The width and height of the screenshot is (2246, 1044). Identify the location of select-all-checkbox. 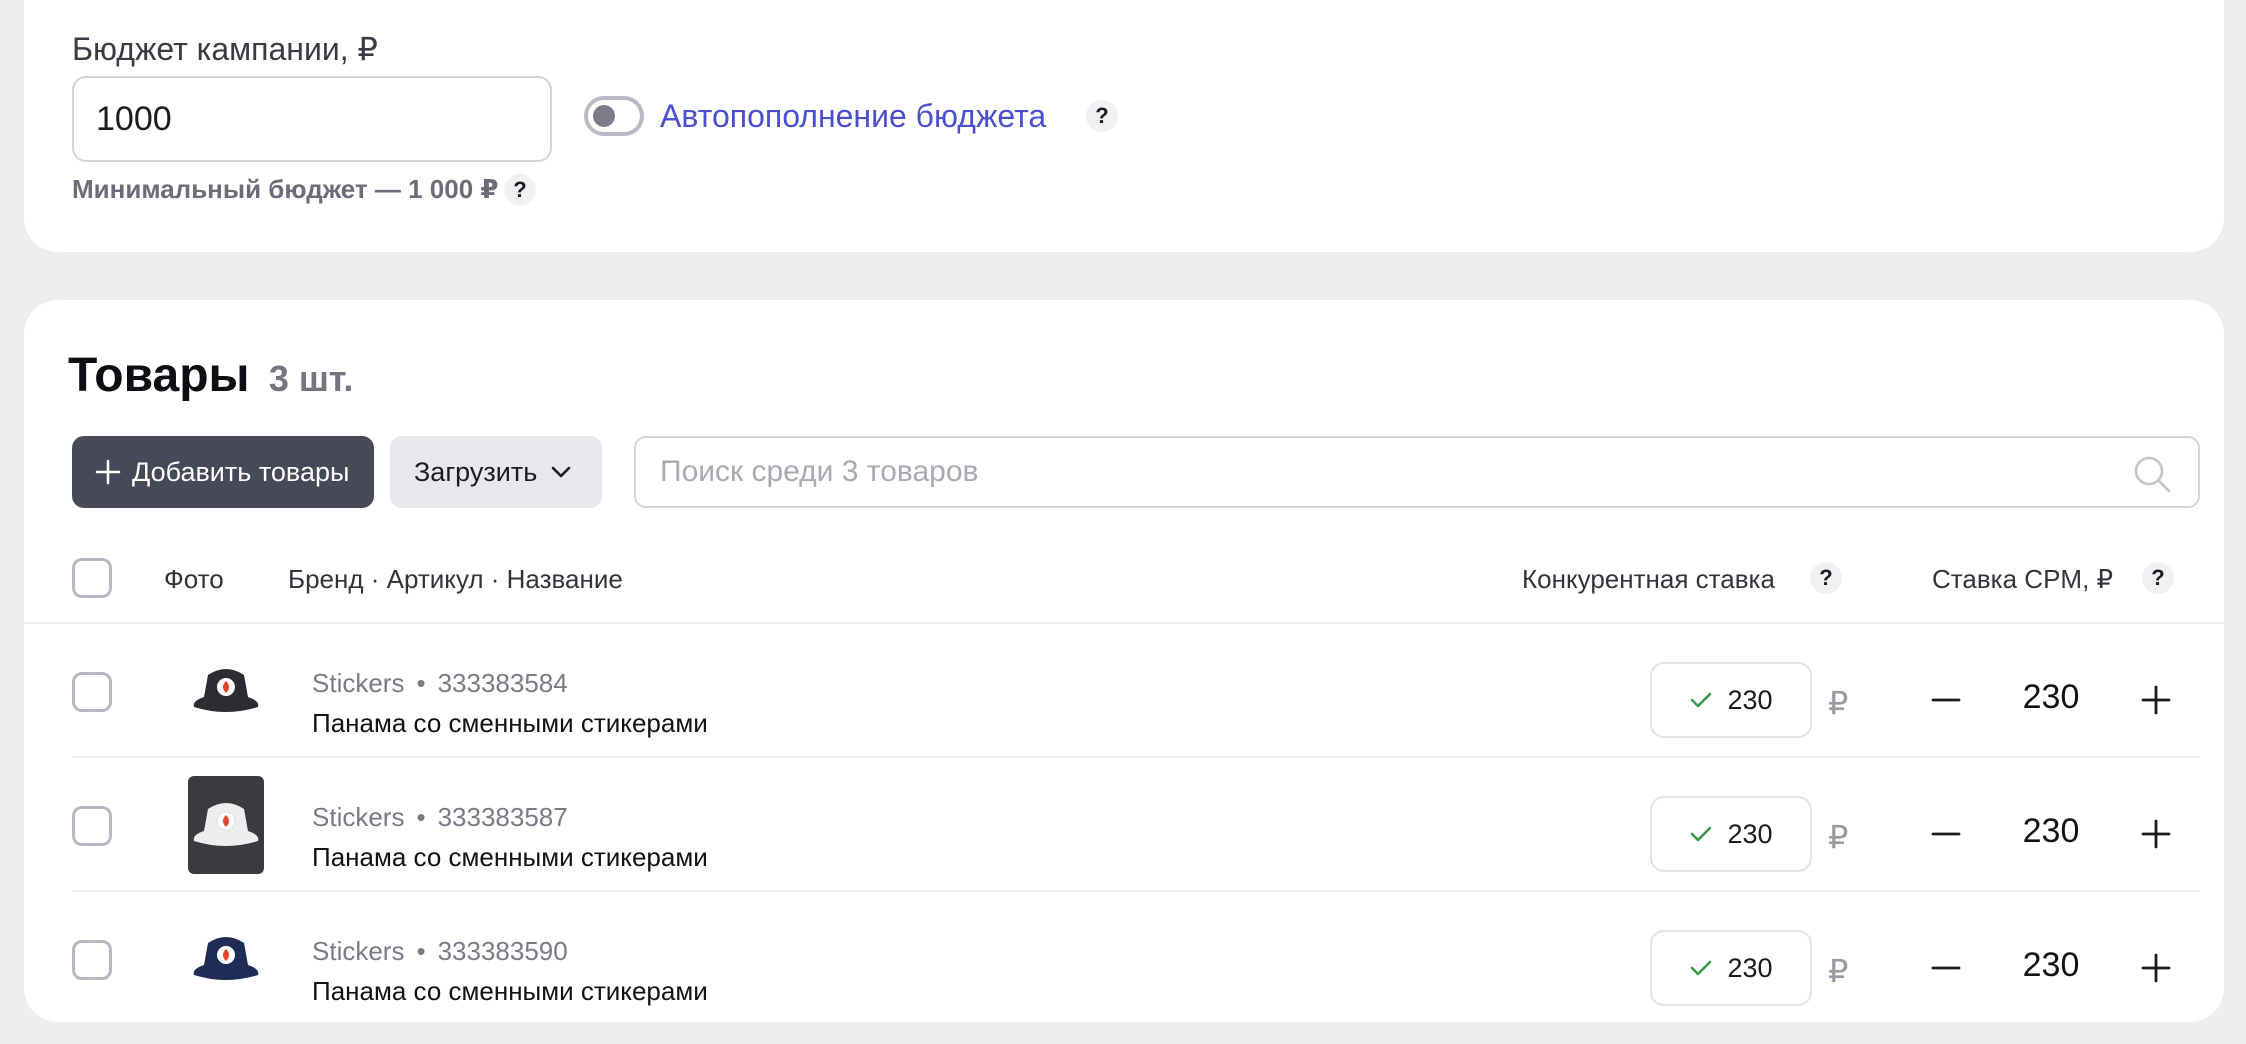
(92, 578).